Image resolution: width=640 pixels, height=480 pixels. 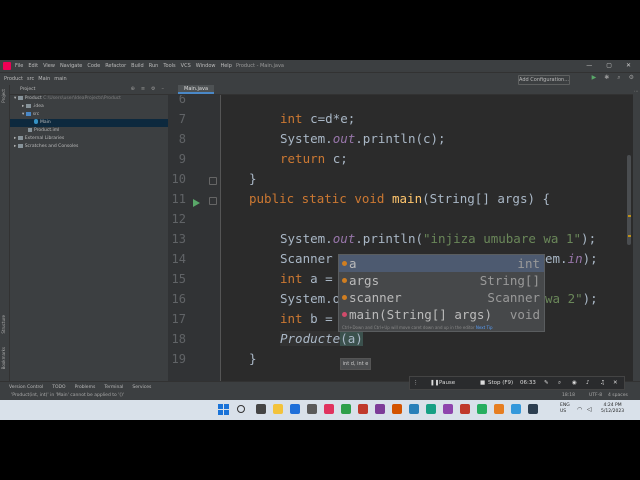 What do you see at coordinates (26, 387) in the screenshot?
I see `version-control-tab: Version Control` at bounding box center [26, 387].